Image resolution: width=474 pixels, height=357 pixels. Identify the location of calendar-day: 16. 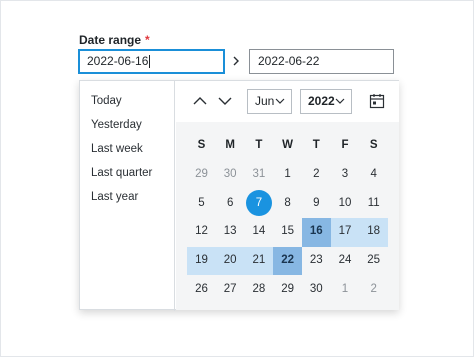
(316, 231).